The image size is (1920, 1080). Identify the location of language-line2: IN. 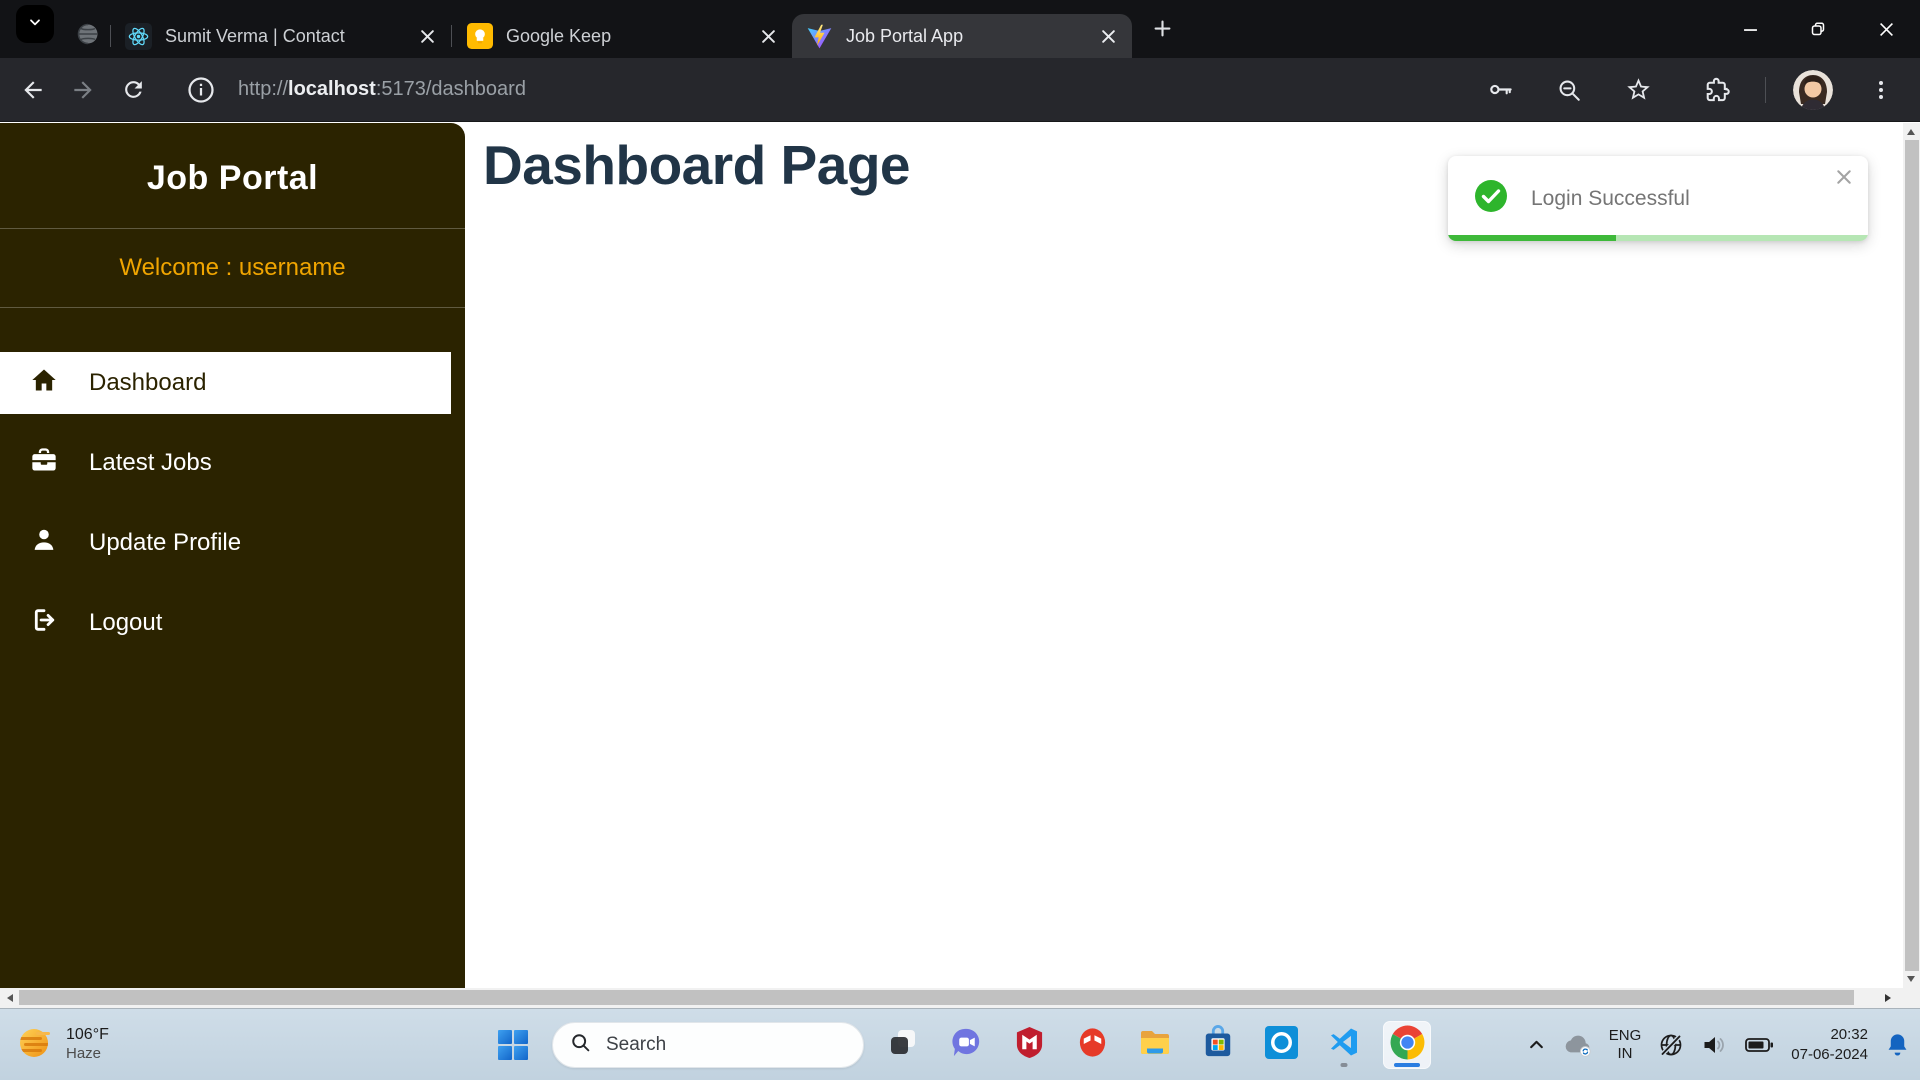
(1625, 1053).